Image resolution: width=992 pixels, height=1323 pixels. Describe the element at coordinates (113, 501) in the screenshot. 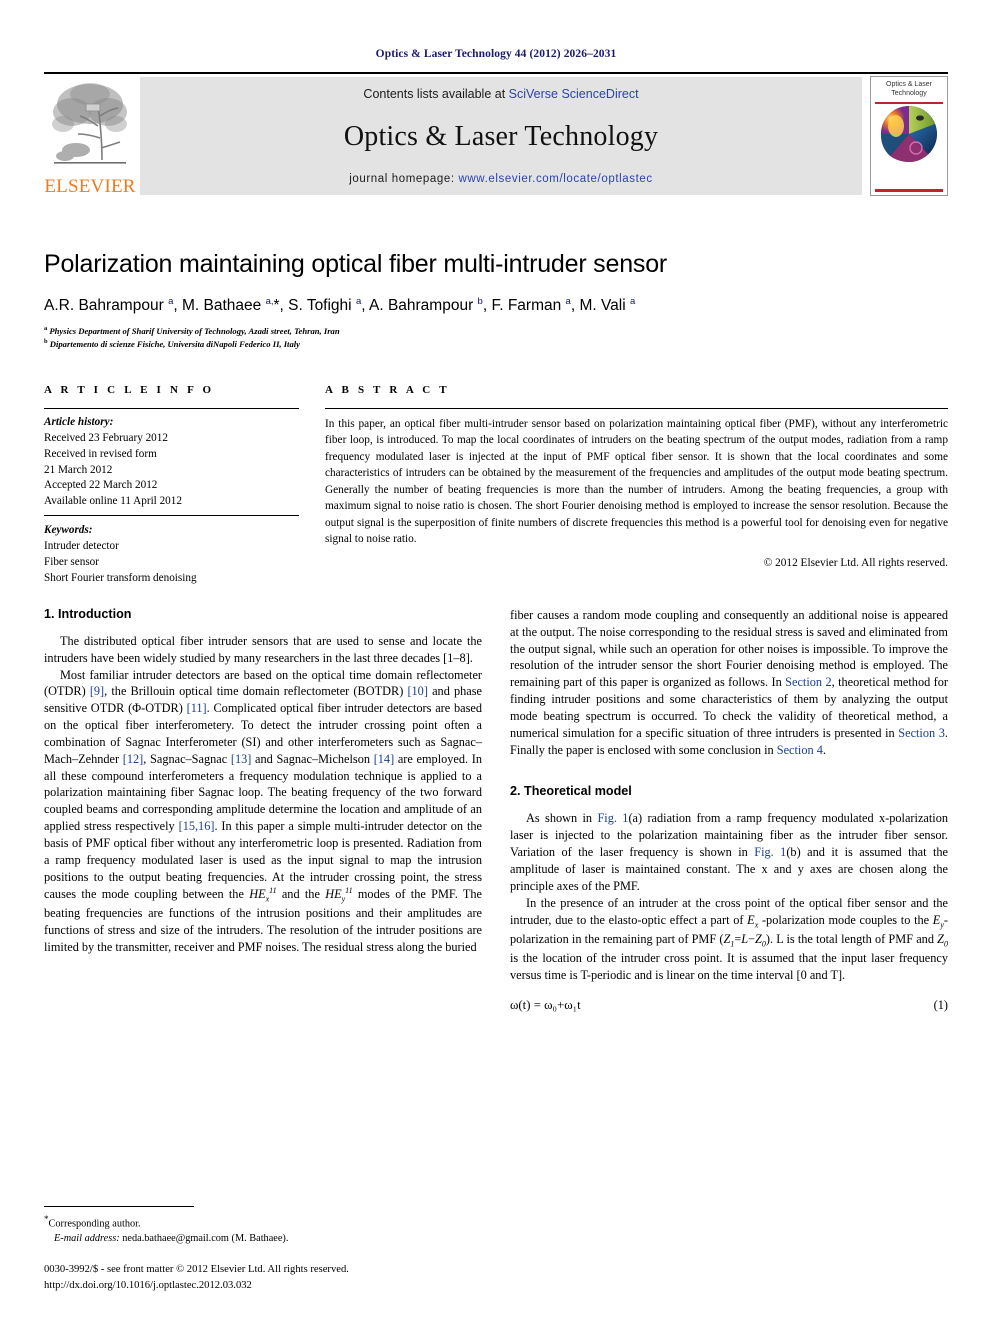

I see `history-item: Available online 11 April 2012` at that location.